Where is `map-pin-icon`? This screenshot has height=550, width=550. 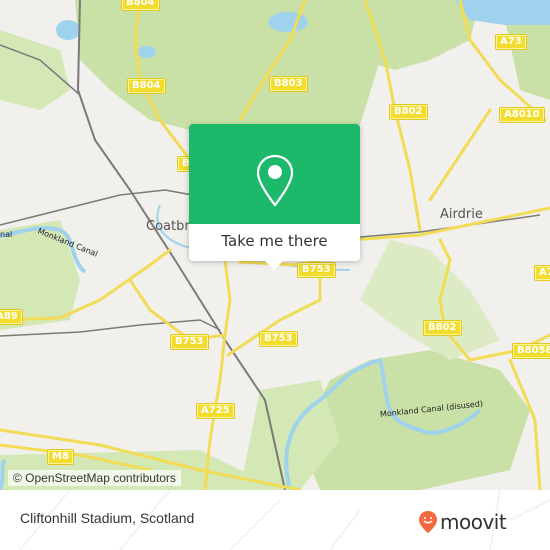
map-pin-icon is located at coordinates (275, 180).